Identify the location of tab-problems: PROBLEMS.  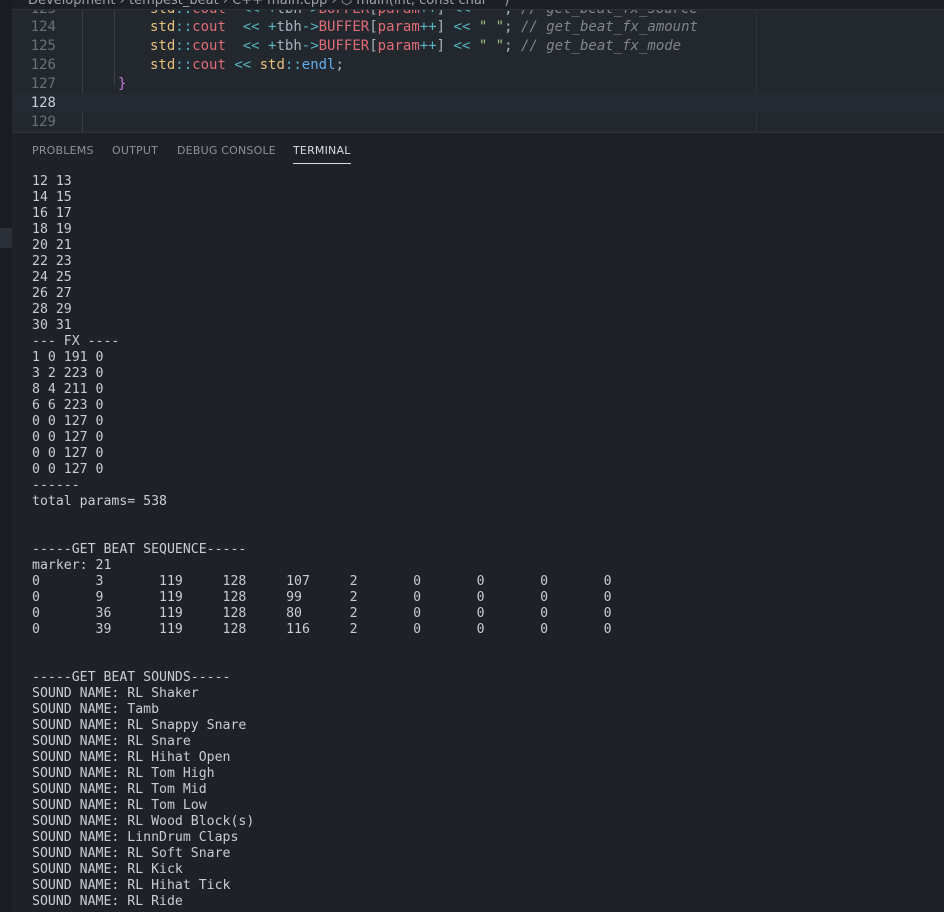
(63, 150).